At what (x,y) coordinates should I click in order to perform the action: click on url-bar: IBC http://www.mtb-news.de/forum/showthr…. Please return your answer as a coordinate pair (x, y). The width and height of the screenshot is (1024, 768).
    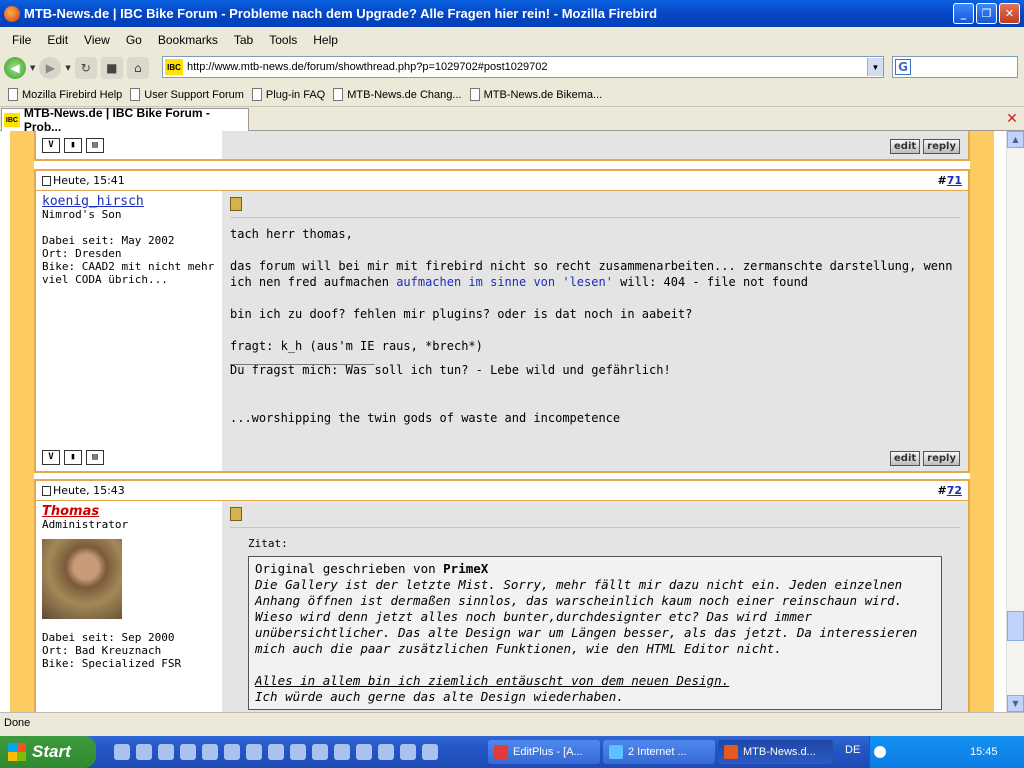
    Looking at the image, I should click on (523, 67).